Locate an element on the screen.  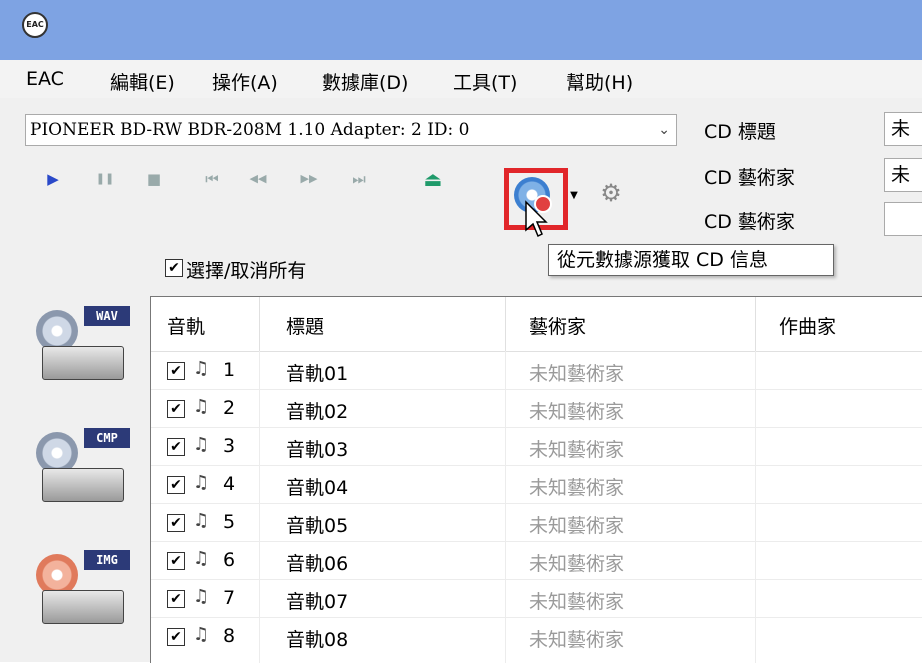
extract-wav-button: WAV is located at coordinates (82, 346).